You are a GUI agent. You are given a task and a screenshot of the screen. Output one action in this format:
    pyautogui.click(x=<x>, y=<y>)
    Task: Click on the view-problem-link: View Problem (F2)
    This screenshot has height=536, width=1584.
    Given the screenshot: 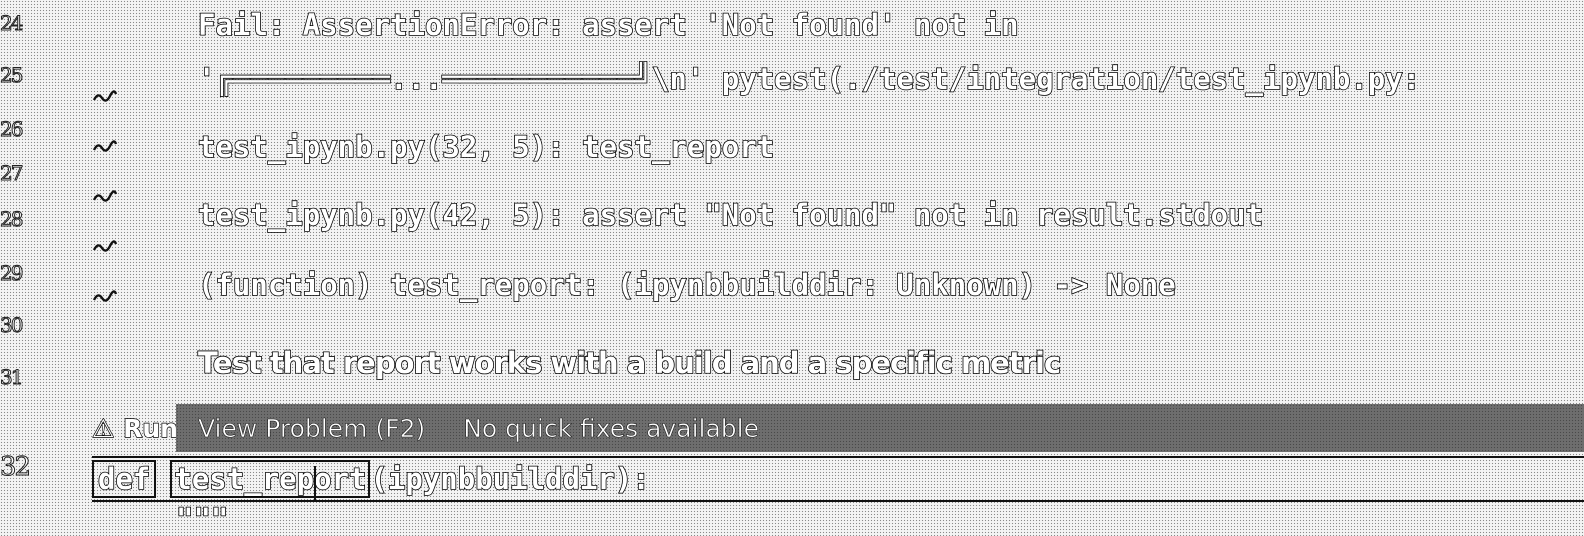 What is the action you would take?
    pyautogui.click(x=312, y=428)
    